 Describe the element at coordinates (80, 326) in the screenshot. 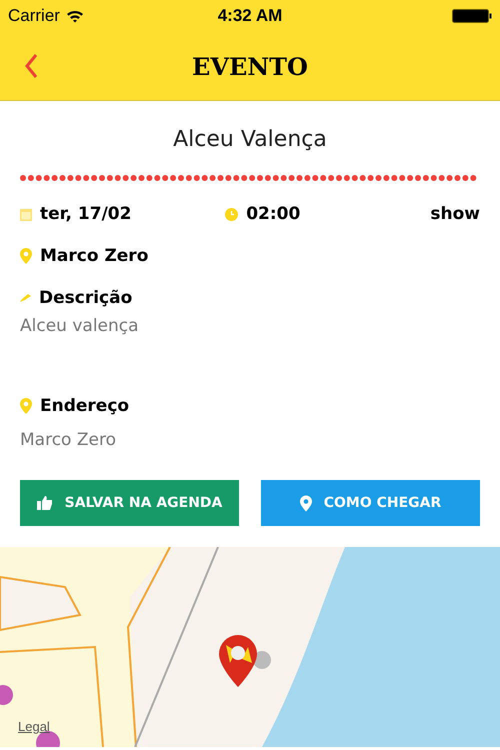

I see `description-text: Alceu valença` at that location.